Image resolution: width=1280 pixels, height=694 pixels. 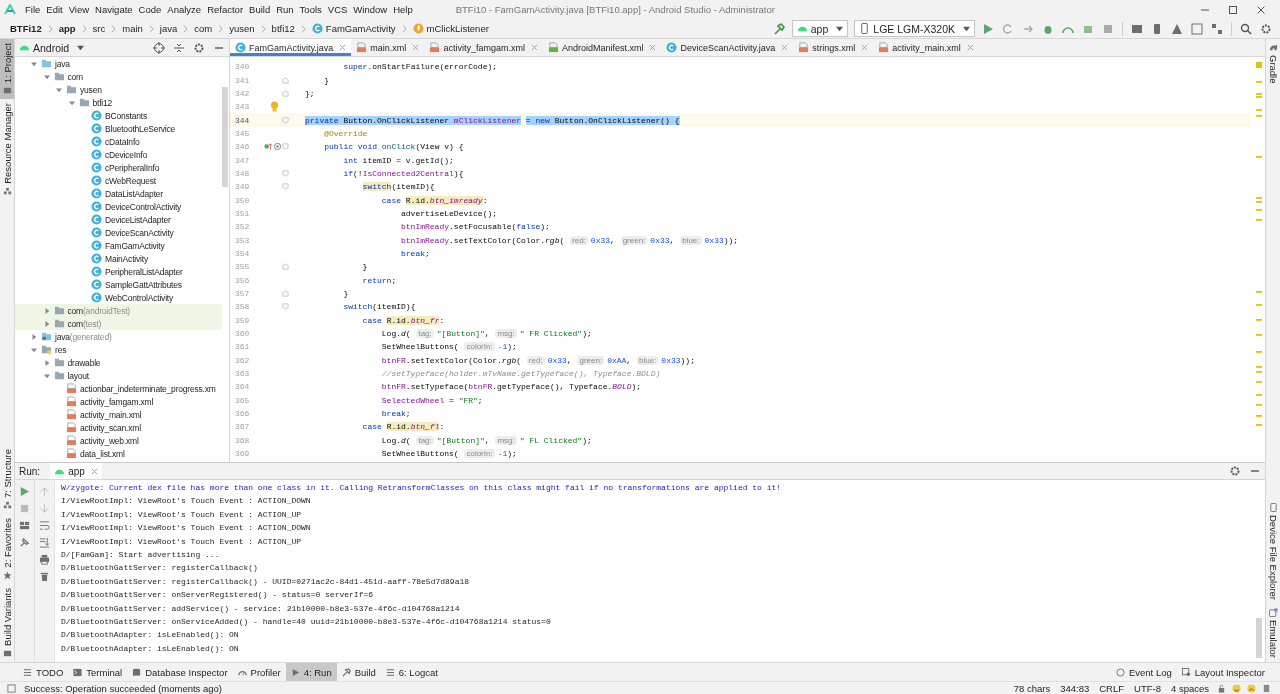 I want to click on editor-tab: activity_main.xml, so click(x=926, y=47).